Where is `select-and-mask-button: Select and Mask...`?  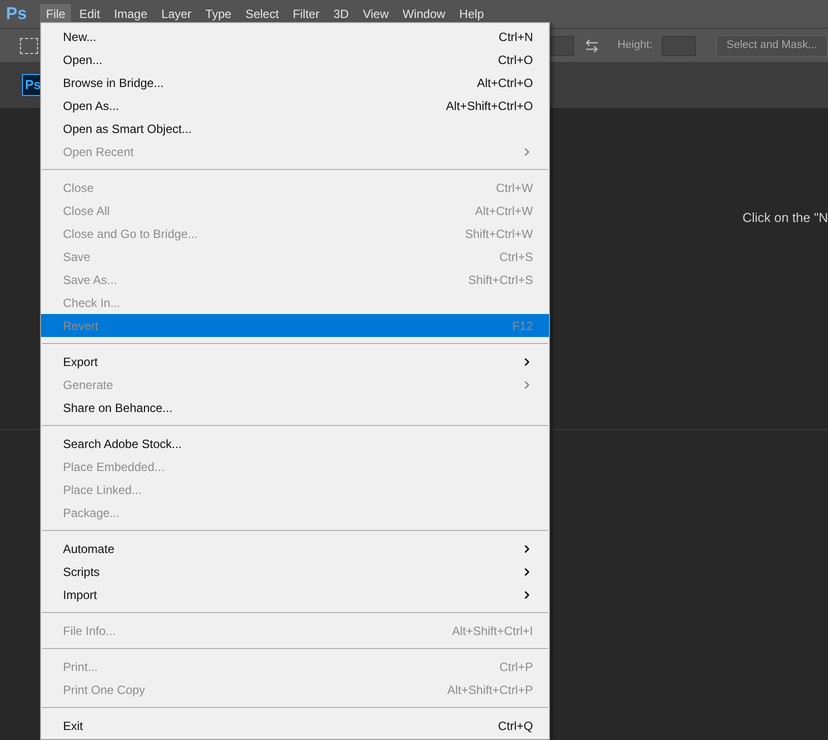
select-and-mask-button: Select and Mask... is located at coordinates (772, 45).